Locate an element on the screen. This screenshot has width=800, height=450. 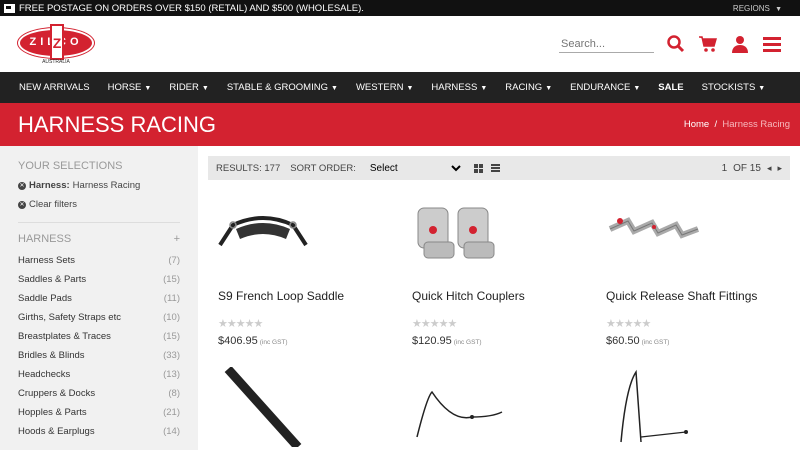
page-total: OF 15 is located at coordinates (747, 168).